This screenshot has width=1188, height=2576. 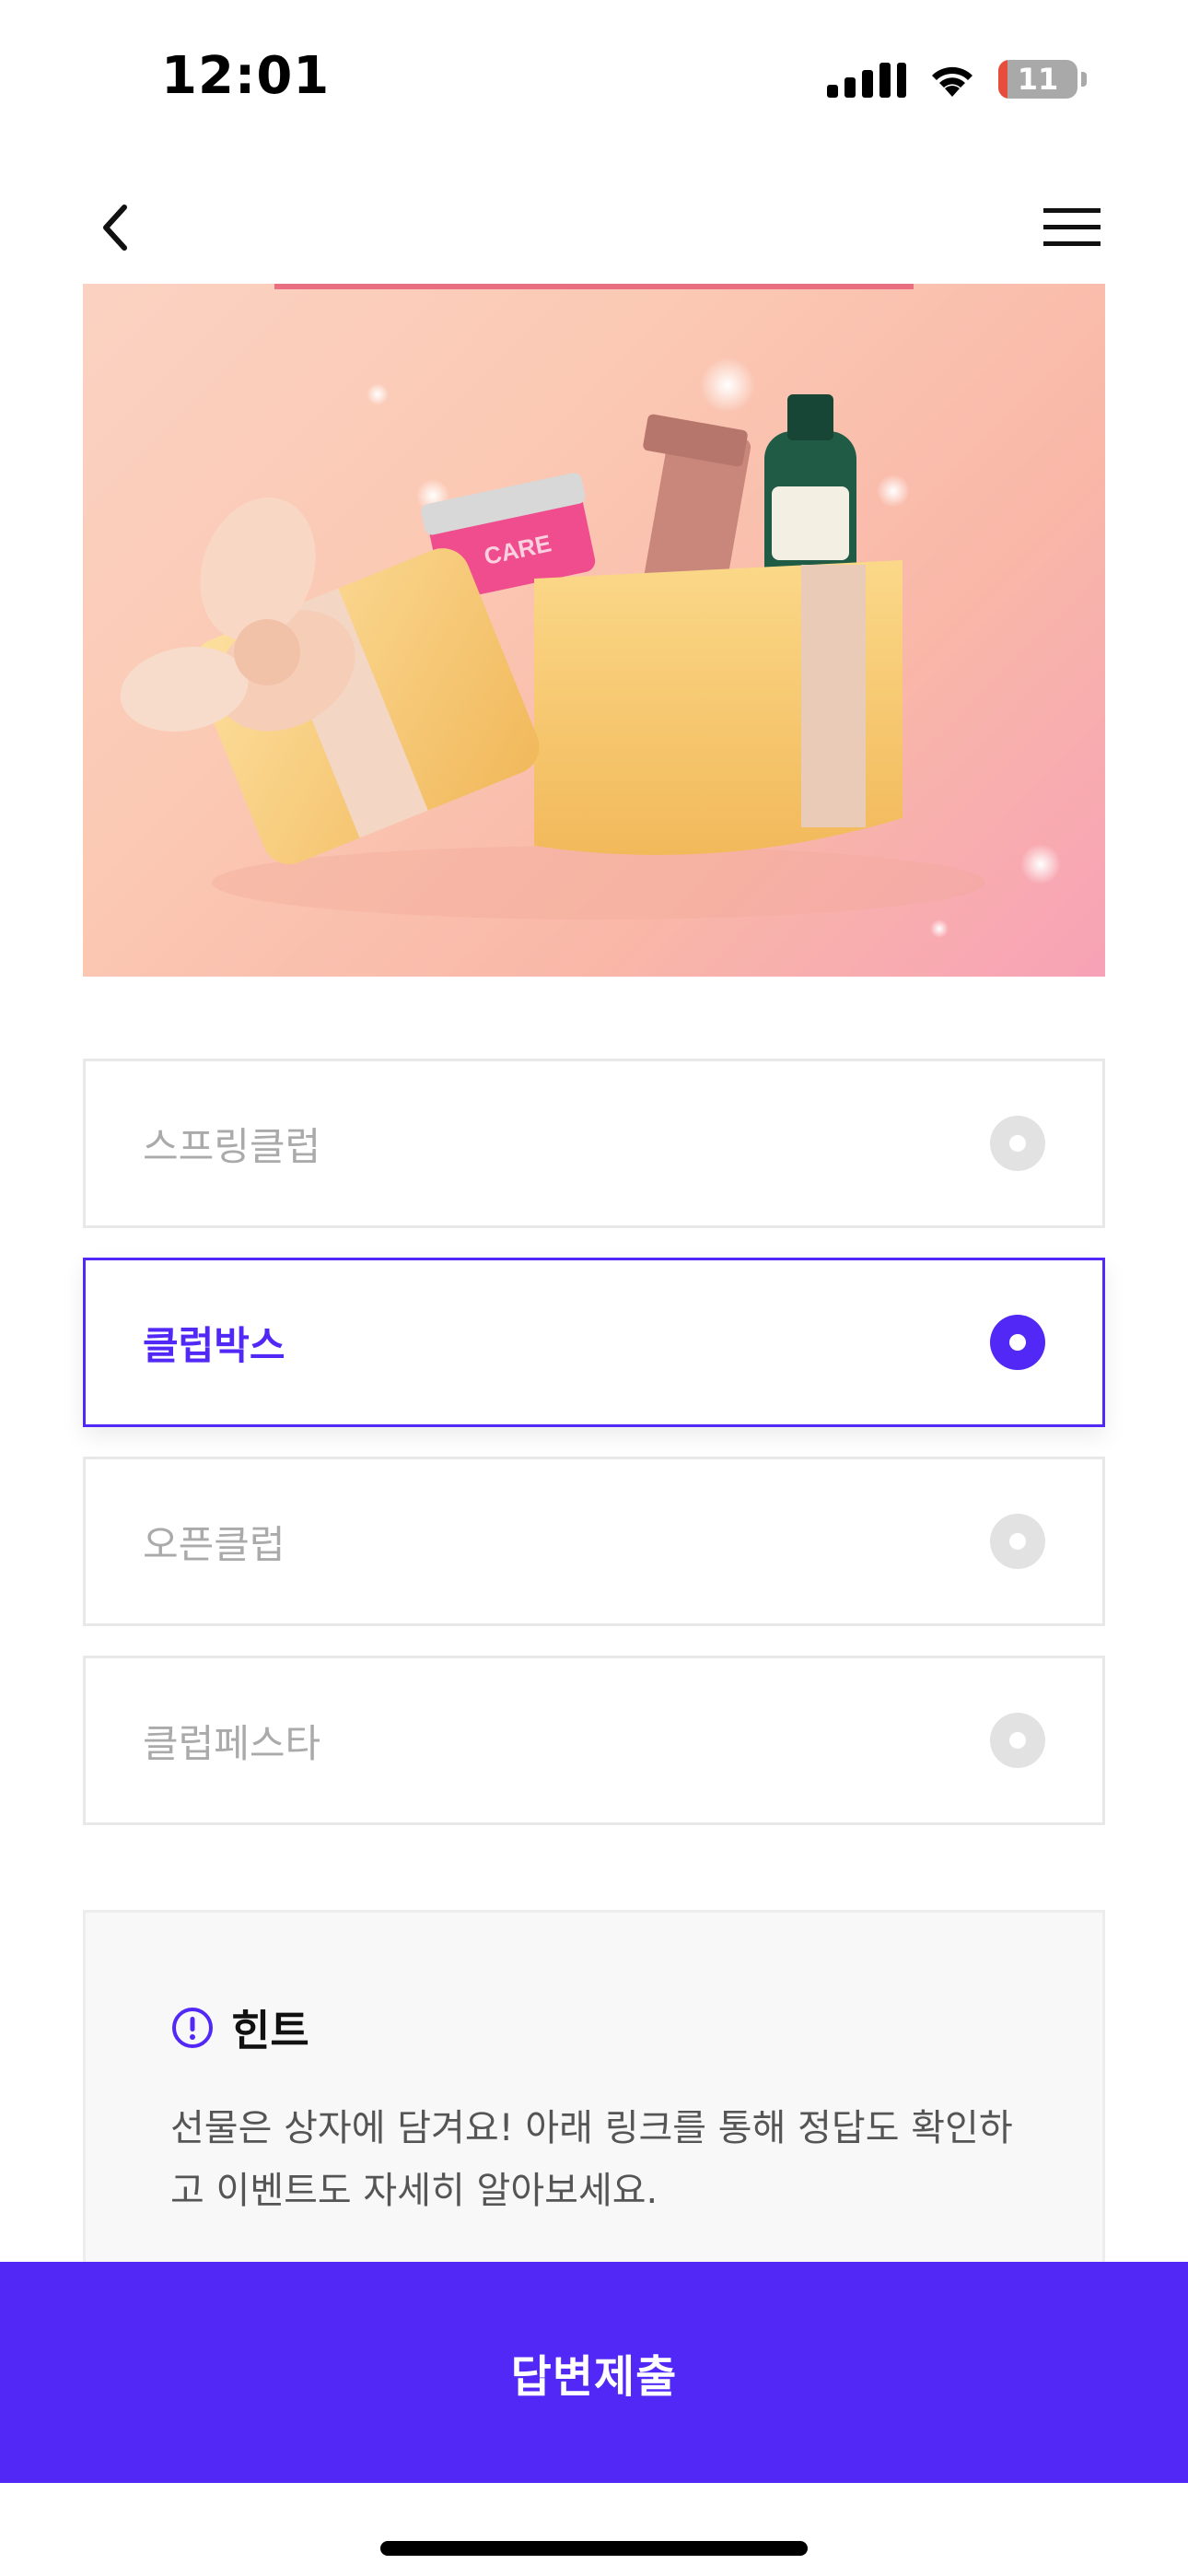 What do you see at coordinates (192, 2028) in the screenshot?
I see `exclamation-circle-icon` at bounding box center [192, 2028].